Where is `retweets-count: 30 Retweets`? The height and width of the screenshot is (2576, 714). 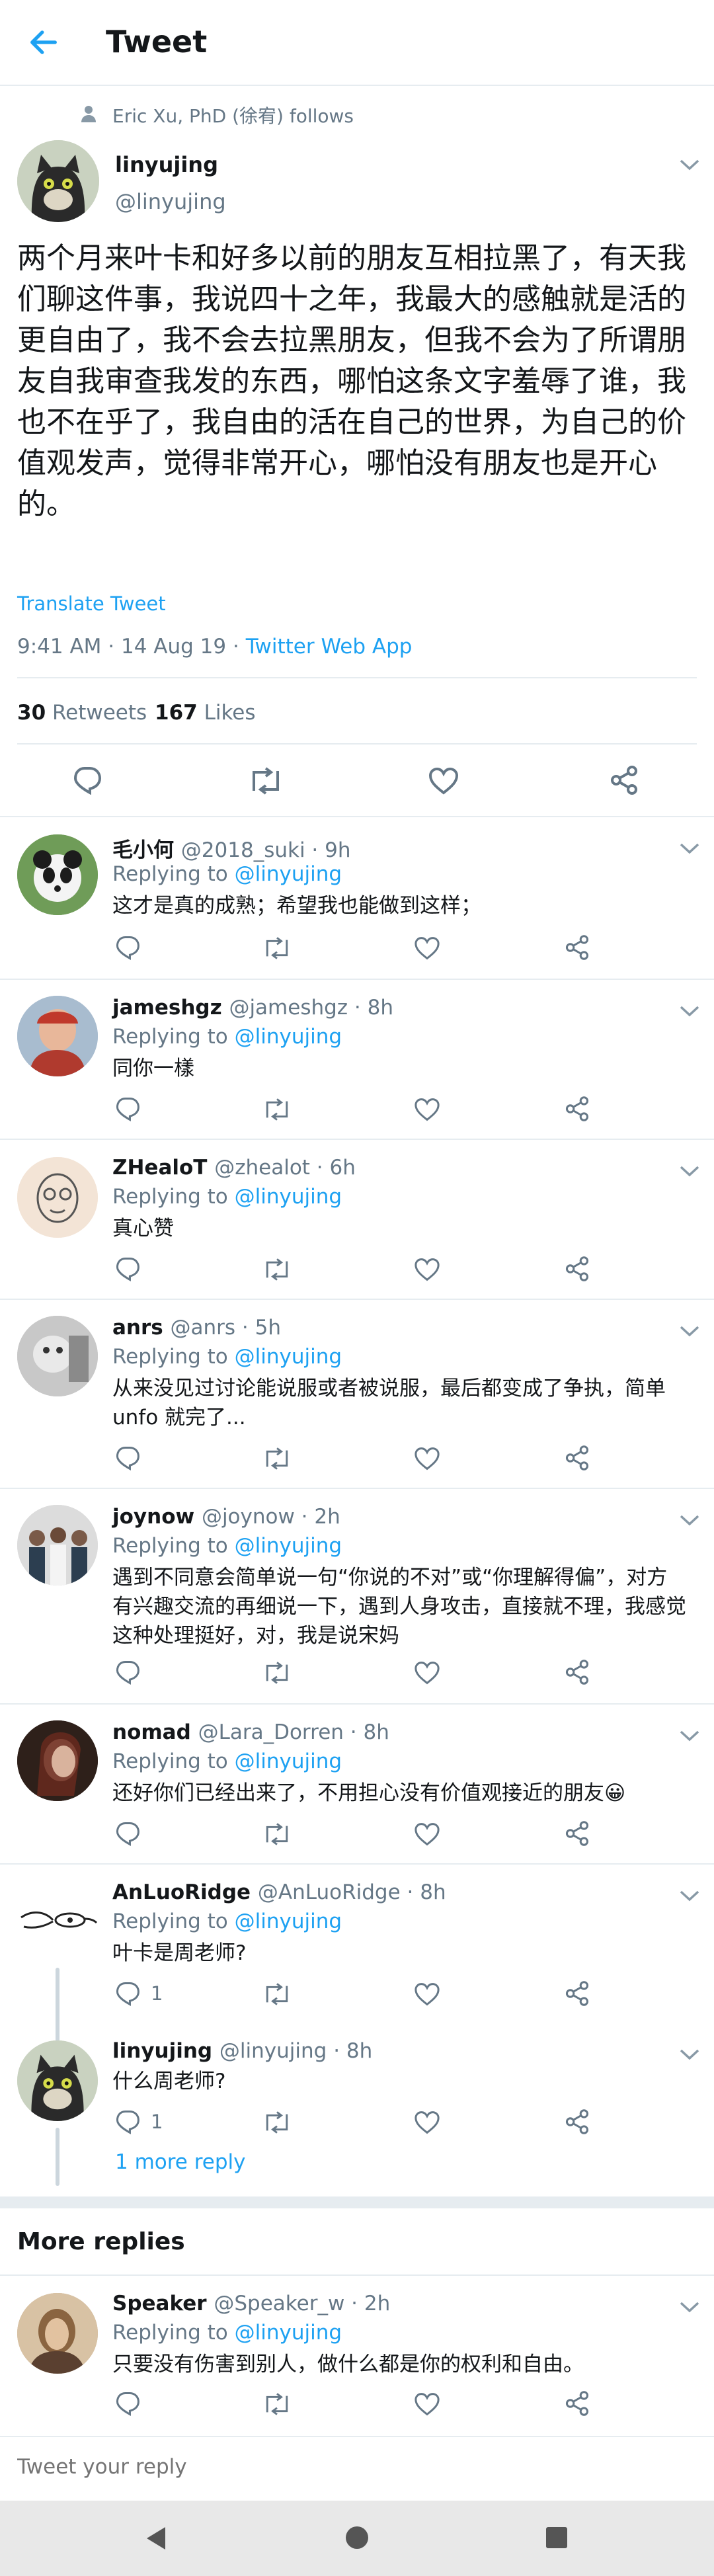 retweets-count: 30 Retweets is located at coordinates (82, 713).